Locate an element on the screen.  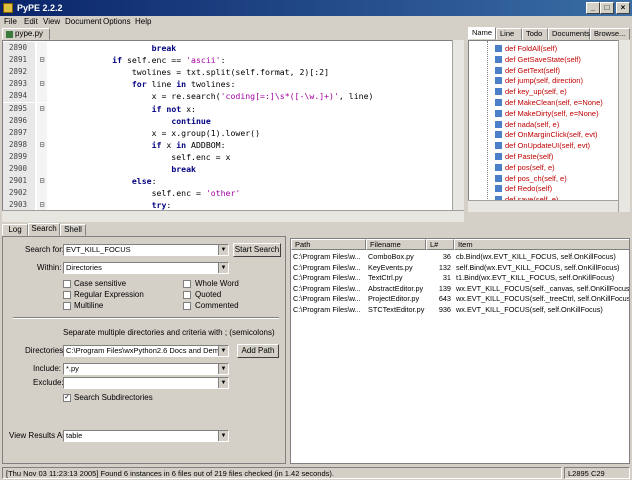
multiline-checkbox is located at coordinates (67, 306).